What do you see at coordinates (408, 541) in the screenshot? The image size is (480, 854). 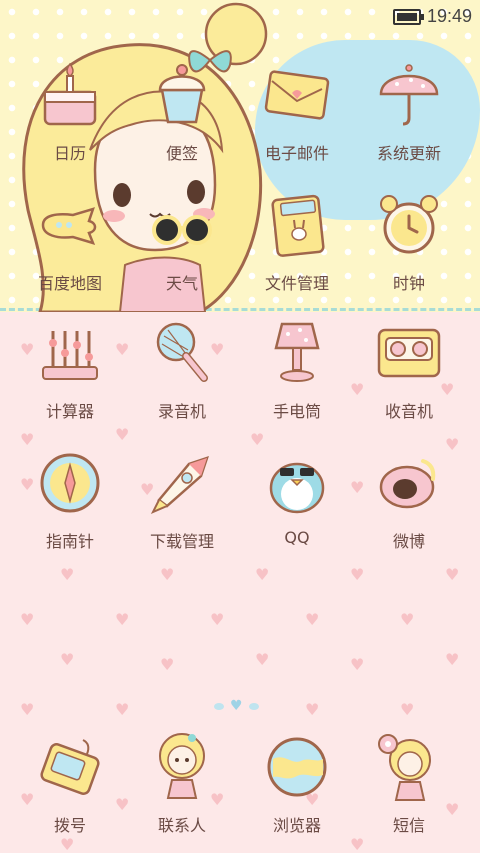 I see `app-label: 微博` at bounding box center [408, 541].